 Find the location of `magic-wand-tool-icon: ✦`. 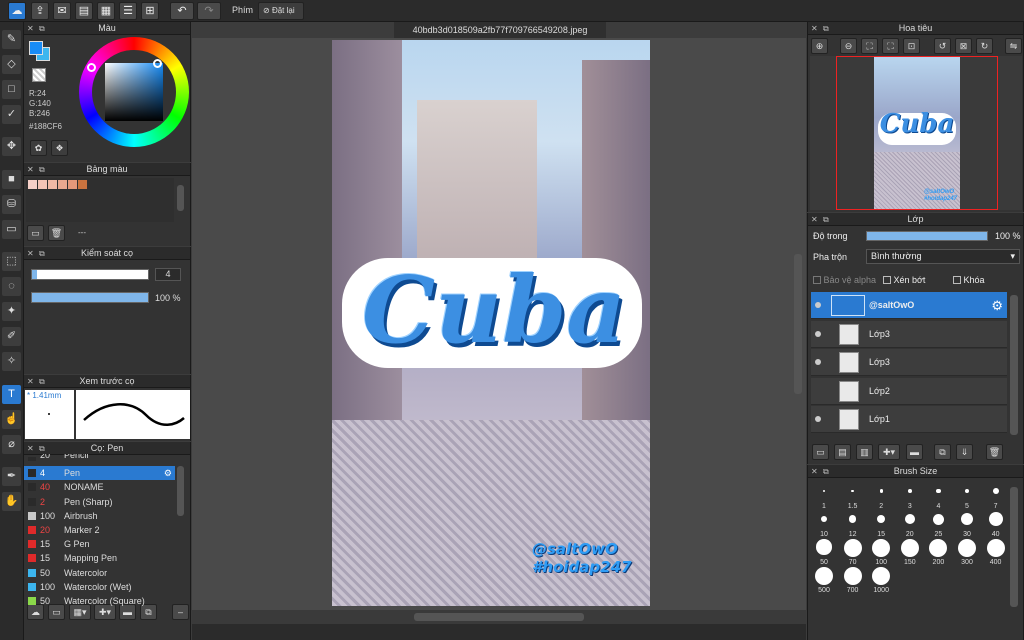

magic-wand-tool-icon: ✦ is located at coordinates (11, 311).